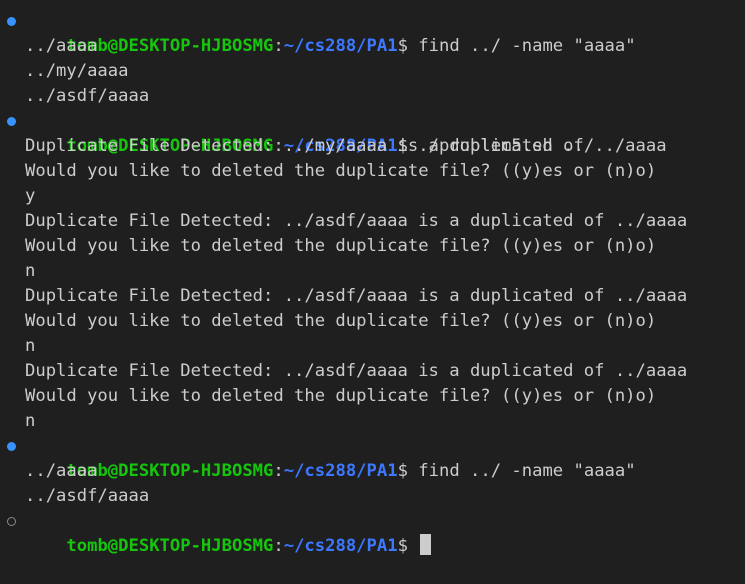 This screenshot has width=745, height=584. Describe the element at coordinates (426, 544) in the screenshot. I see `text-cursor` at that location.